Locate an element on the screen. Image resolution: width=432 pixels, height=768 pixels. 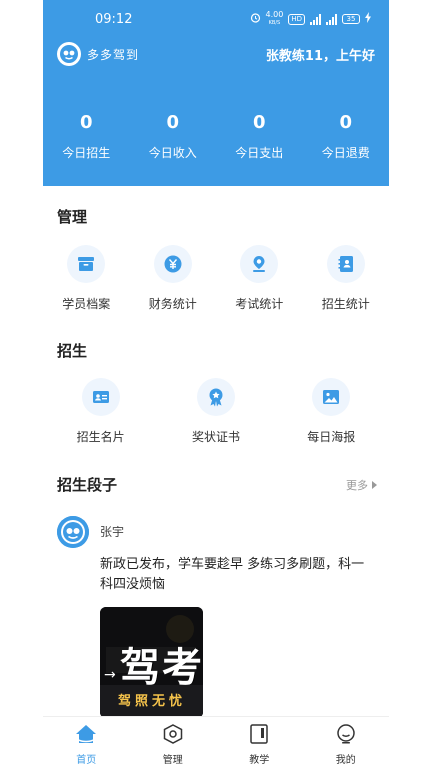
menu-recruit-card: 招生名片 is located at coordinates (100, 411).